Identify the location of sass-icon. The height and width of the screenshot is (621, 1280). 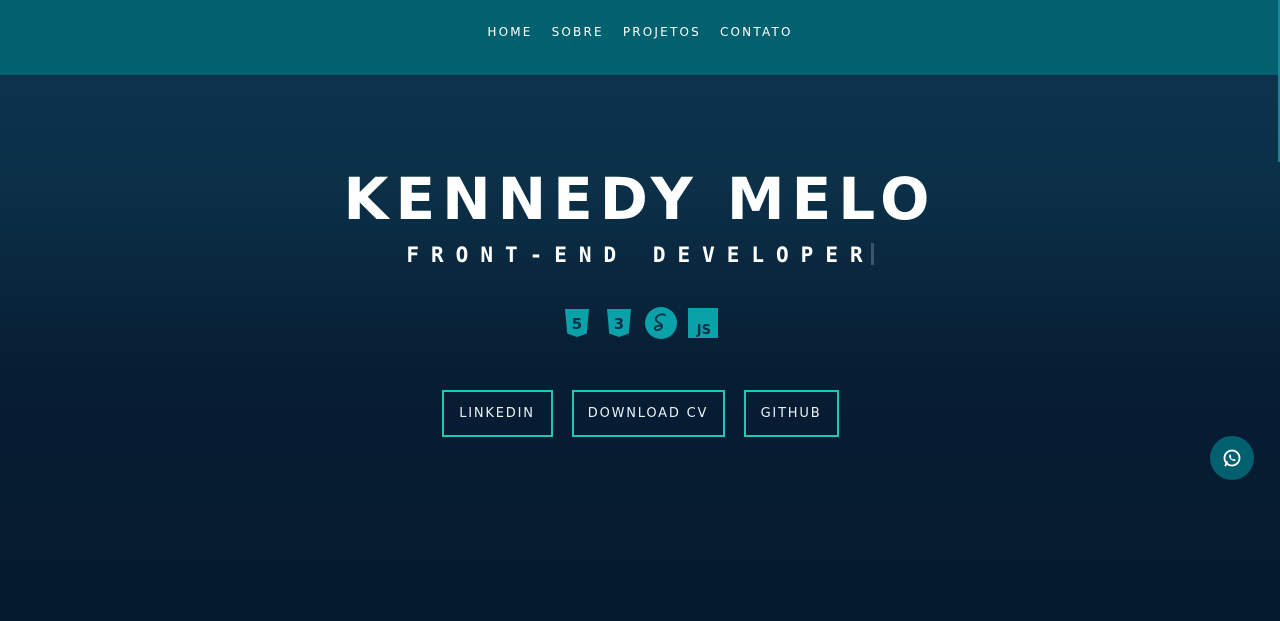
(661, 323).